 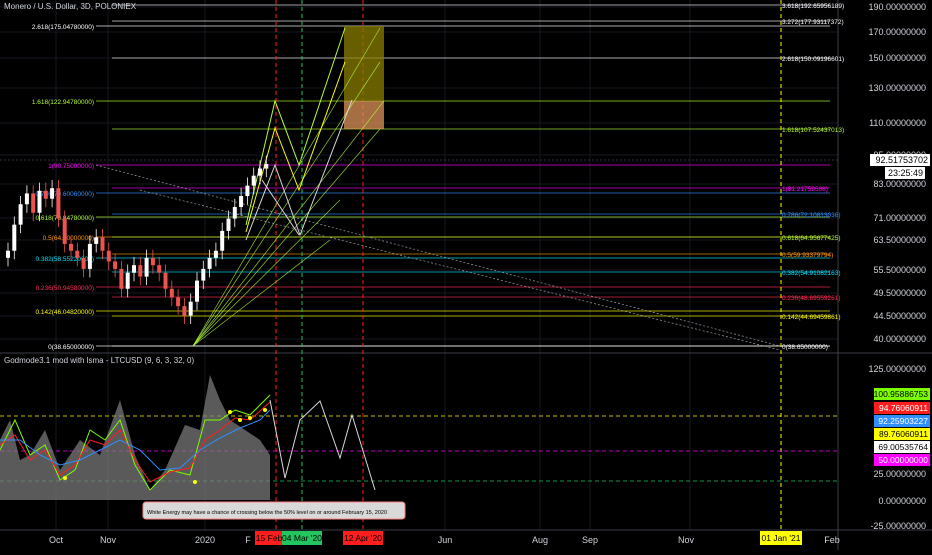 I want to click on price-tick-label: 44.50000000, so click(x=899, y=316).